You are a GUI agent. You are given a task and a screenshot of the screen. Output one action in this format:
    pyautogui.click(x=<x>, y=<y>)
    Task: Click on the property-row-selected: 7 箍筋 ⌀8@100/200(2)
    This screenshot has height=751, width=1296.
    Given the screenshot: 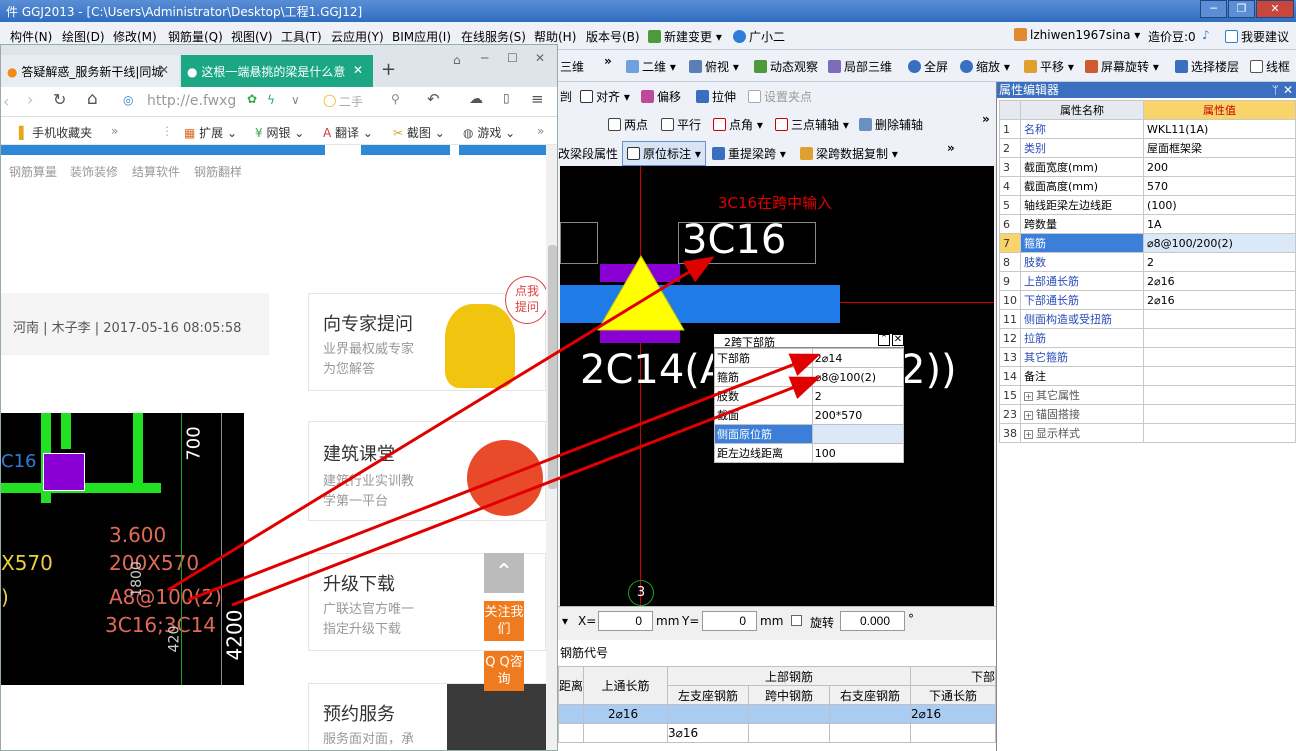 What is the action you would take?
    pyautogui.click(x=1147, y=243)
    